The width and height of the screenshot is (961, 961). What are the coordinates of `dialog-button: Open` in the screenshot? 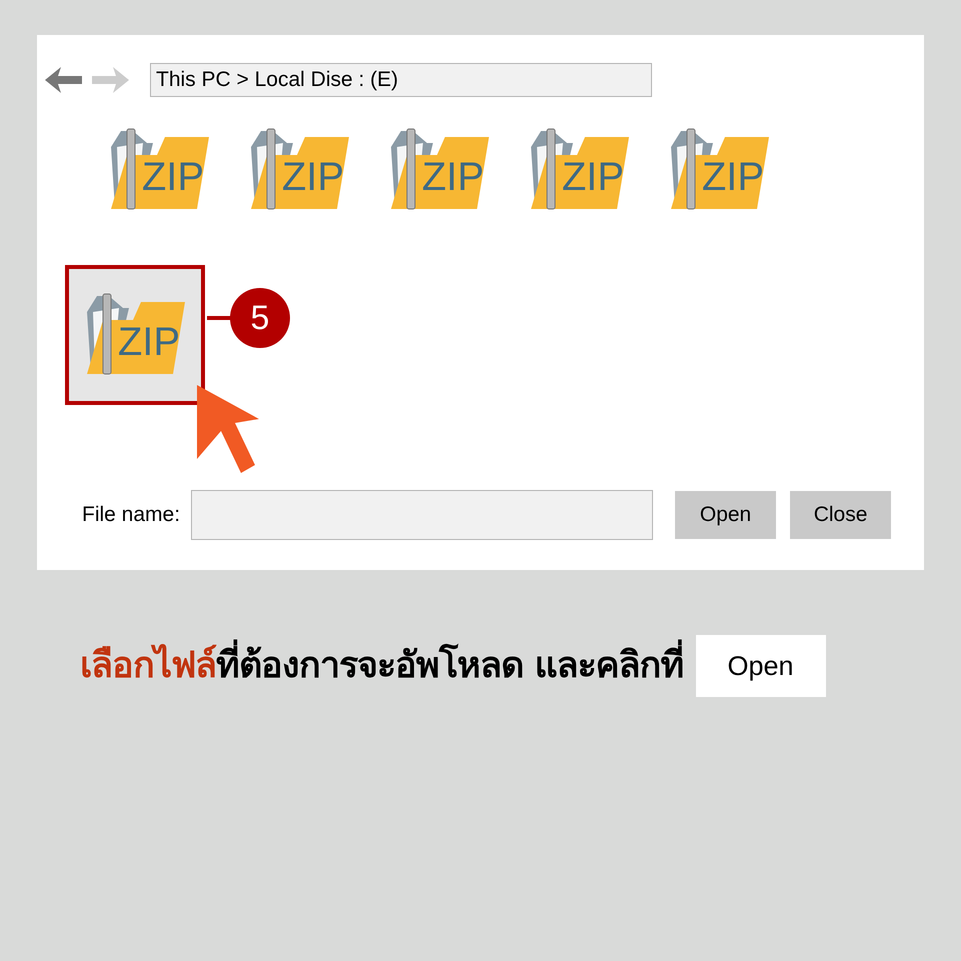 It's located at (725, 515).